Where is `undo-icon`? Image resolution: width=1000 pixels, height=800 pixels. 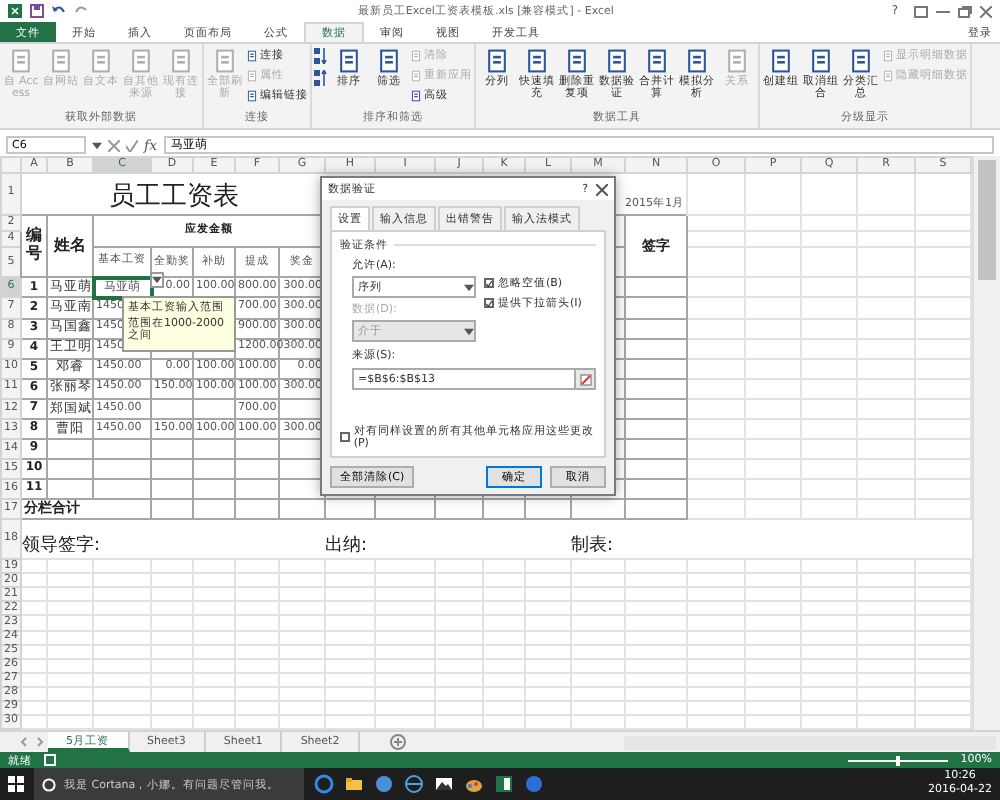 undo-icon is located at coordinates (59, 11).